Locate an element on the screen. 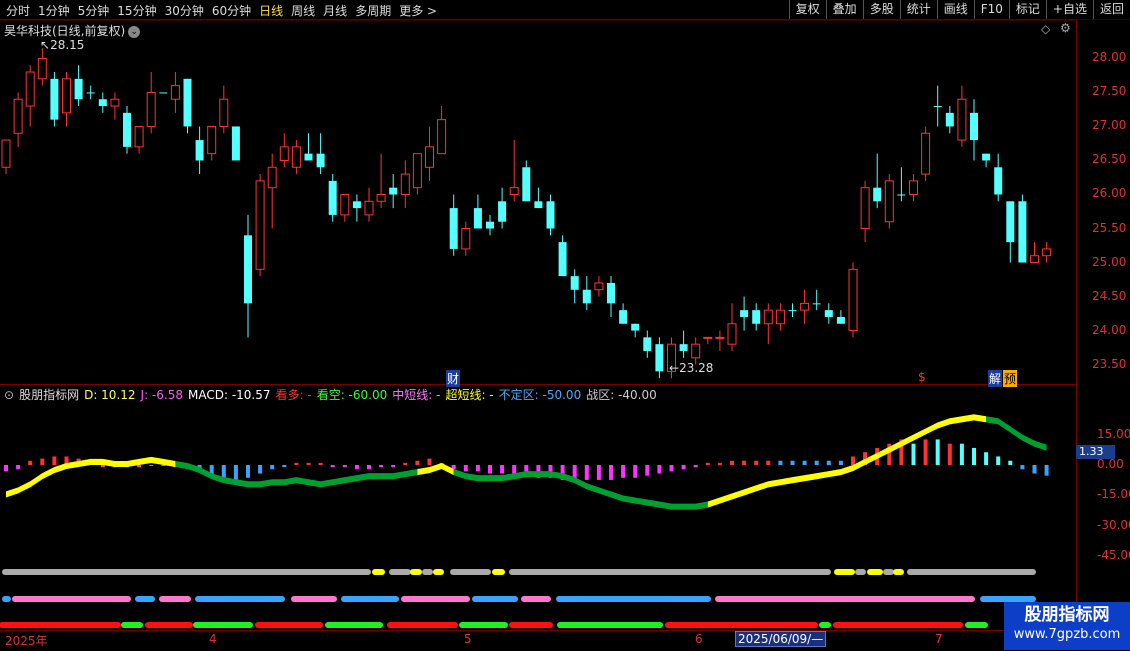  price-axis-label: 23.50 is located at coordinates (1109, 363).